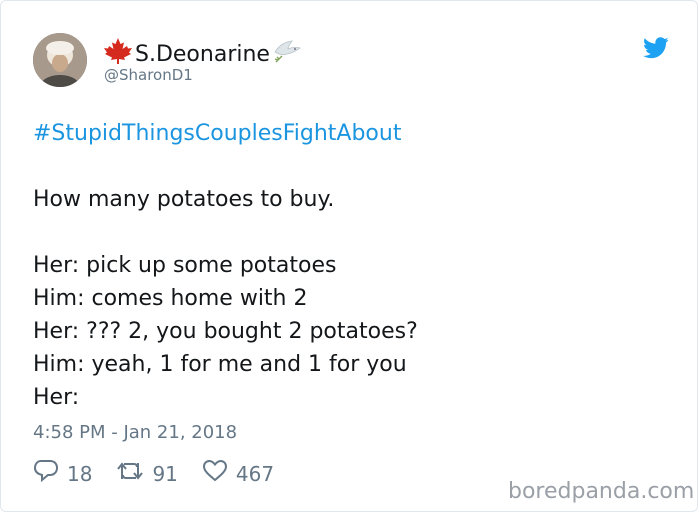  What do you see at coordinates (185, 265) in the screenshot?
I see `tweet-text-line: Her: pick up some potatoes` at bounding box center [185, 265].